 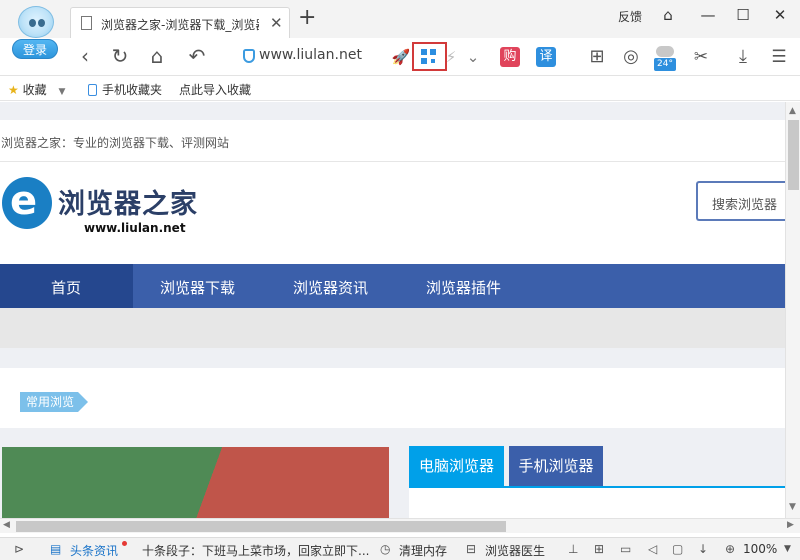 What do you see at coordinates (787, 549) in the screenshot?
I see `zoom-dropdown-icon: ▼` at bounding box center [787, 549].